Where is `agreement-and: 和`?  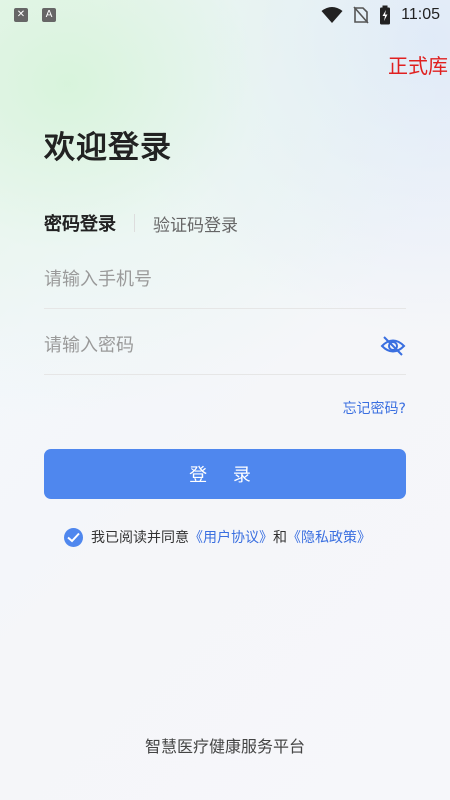 agreement-and: 和 is located at coordinates (280, 538).